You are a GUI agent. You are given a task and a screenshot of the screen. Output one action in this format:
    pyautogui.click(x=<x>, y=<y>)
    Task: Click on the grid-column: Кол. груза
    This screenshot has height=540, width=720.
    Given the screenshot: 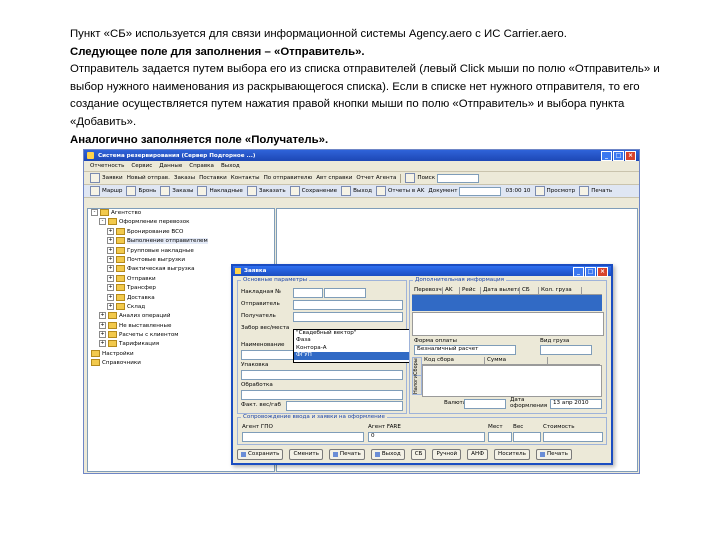 What is the action you would take?
    pyautogui.click(x=560, y=290)
    